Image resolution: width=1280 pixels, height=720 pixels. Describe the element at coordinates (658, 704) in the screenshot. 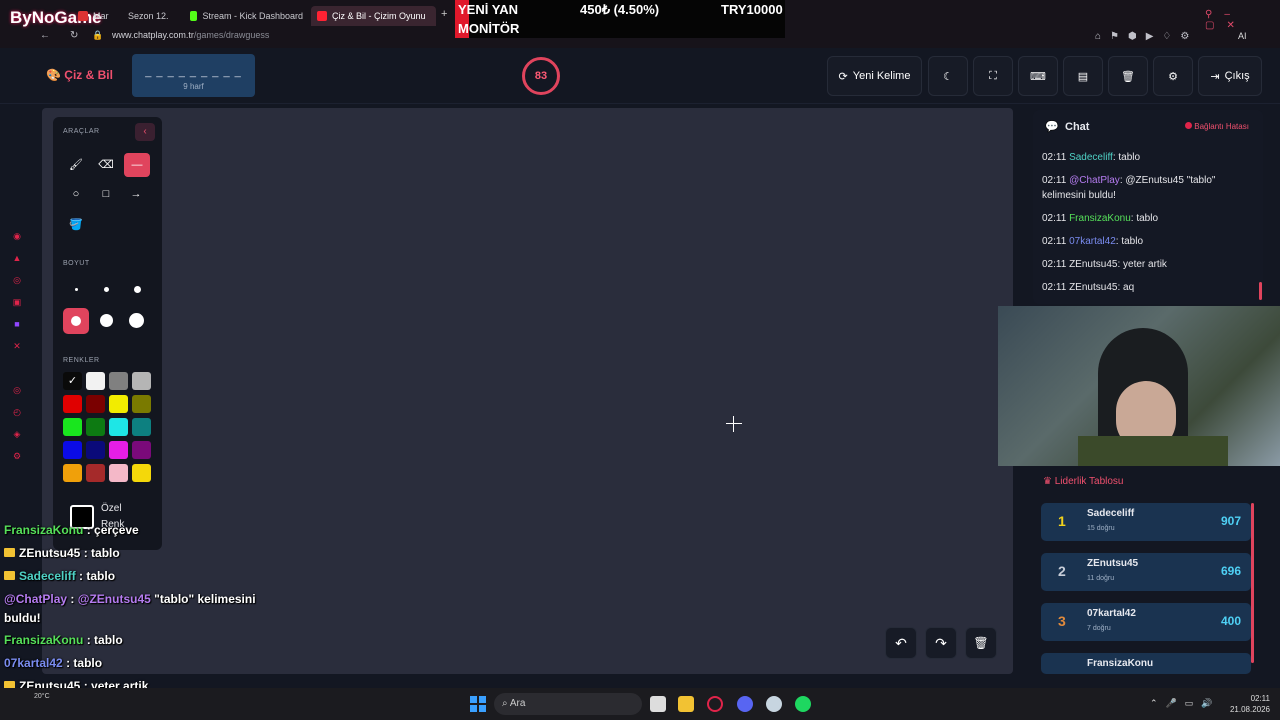

I see `task-view-icon` at that location.